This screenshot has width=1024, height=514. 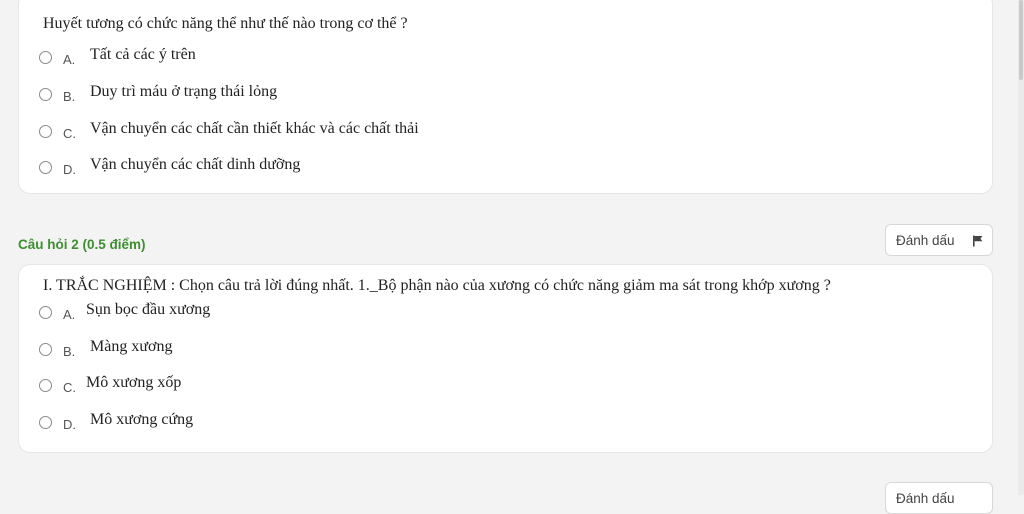 What do you see at coordinates (131, 346) in the screenshot?
I see `option-text: Màng xương` at bounding box center [131, 346].